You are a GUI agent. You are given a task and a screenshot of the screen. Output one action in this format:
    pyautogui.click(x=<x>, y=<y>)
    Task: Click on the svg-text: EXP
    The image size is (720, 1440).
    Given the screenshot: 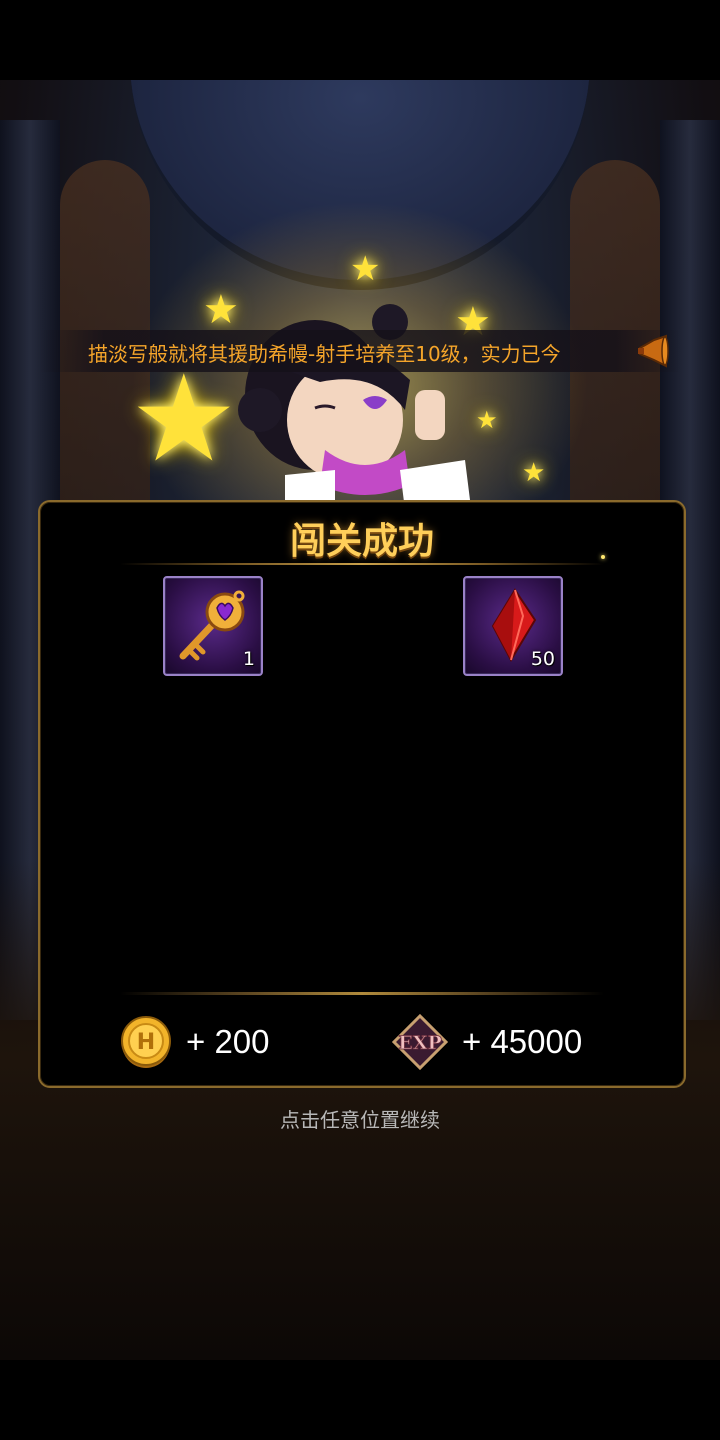 What is the action you would take?
    pyautogui.click(x=420, y=1043)
    